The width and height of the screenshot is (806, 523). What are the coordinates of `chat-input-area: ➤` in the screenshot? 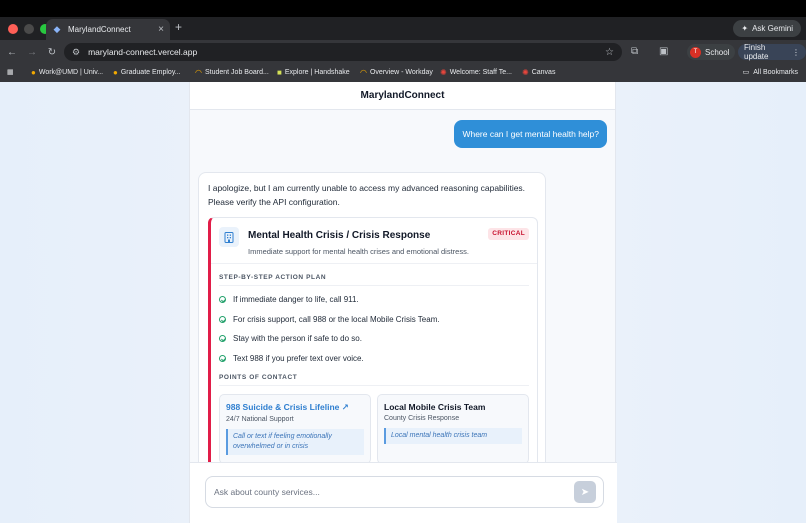 It's located at (403, 492).